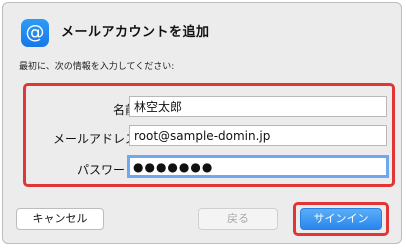  I want to click on password-row: パスワード:, so click(209, 167).